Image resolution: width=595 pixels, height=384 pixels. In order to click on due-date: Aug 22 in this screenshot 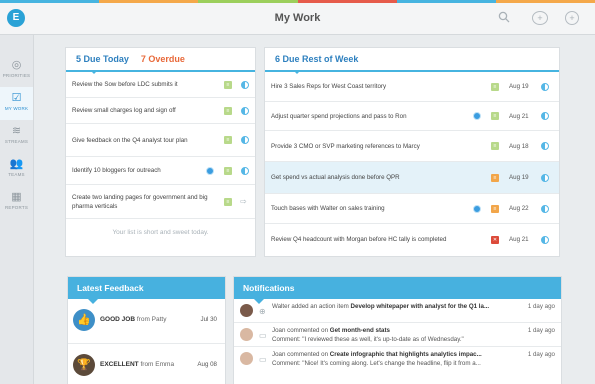, I will do `click(519, 208)`.